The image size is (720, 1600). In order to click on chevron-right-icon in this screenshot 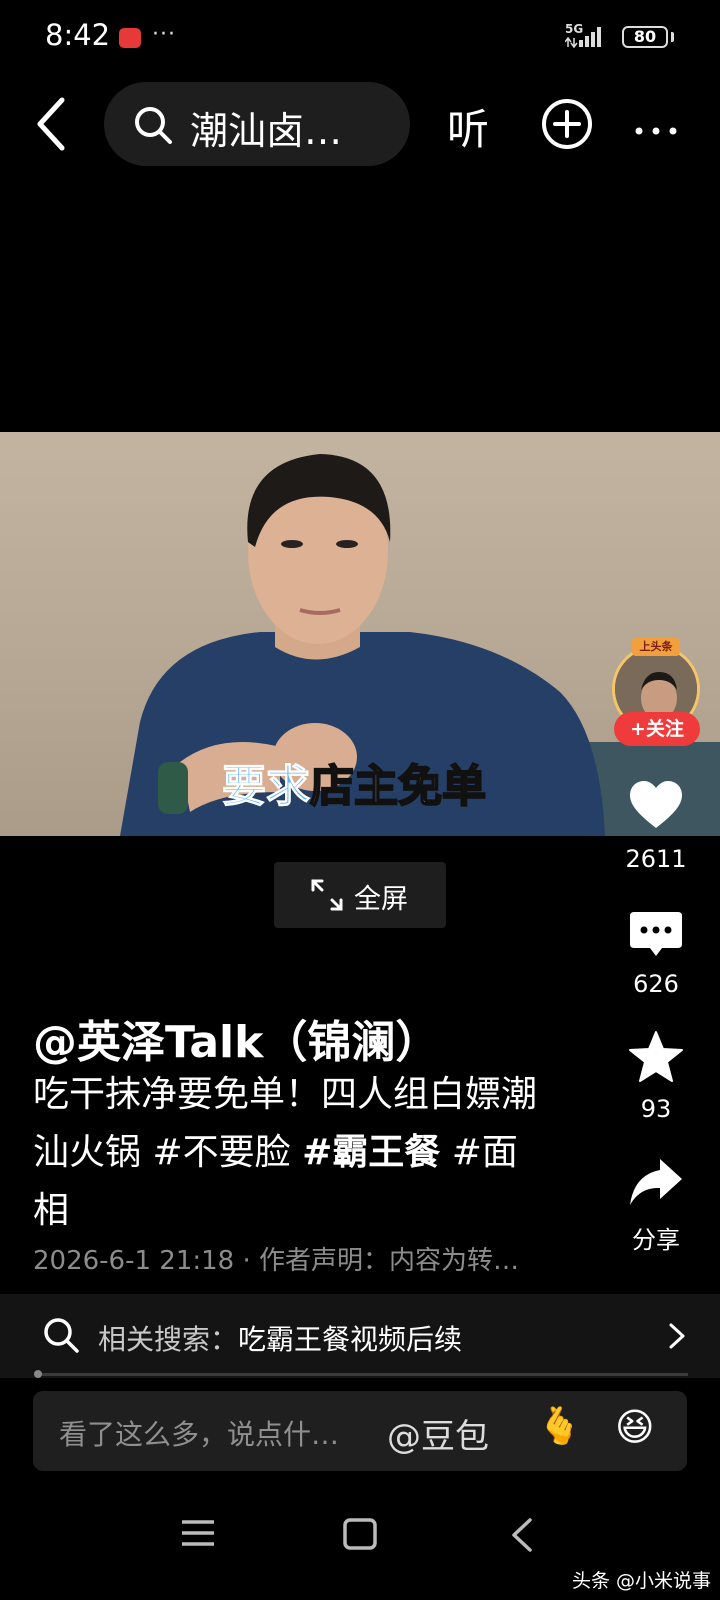, I will do `click(677, 1338)`.